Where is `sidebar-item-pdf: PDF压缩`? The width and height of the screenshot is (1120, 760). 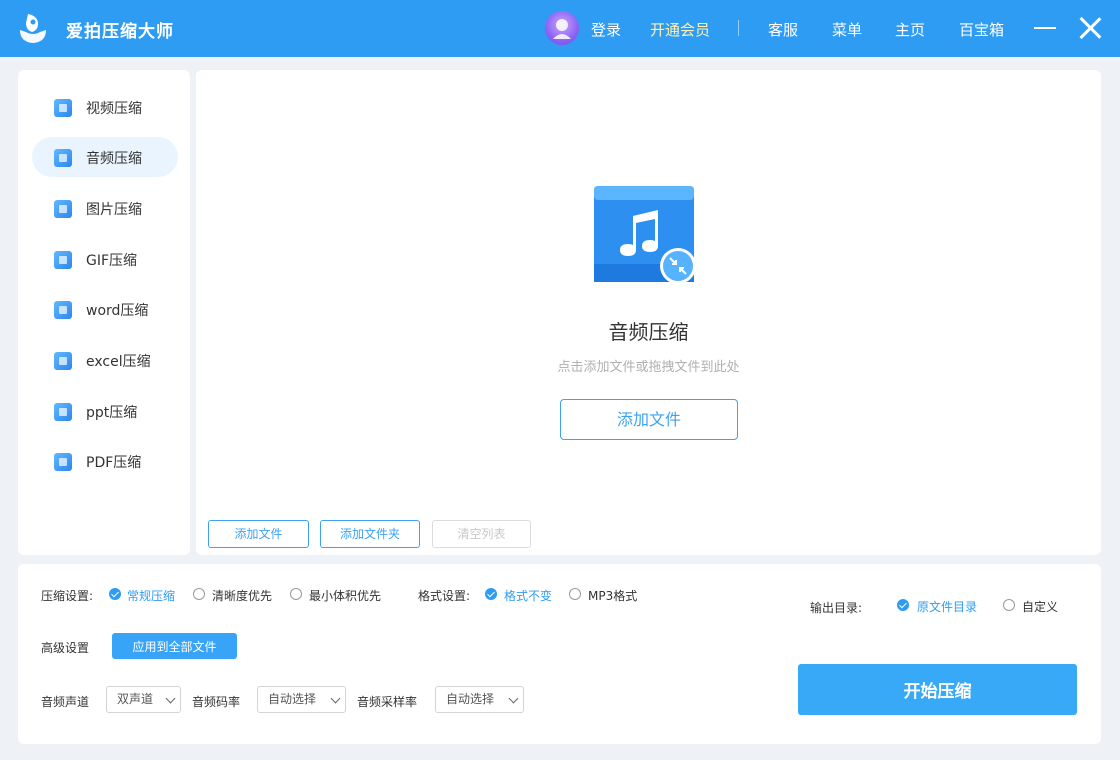 sidebar-item-pdf: PDF压缩 is located at coordinates (105, 461).